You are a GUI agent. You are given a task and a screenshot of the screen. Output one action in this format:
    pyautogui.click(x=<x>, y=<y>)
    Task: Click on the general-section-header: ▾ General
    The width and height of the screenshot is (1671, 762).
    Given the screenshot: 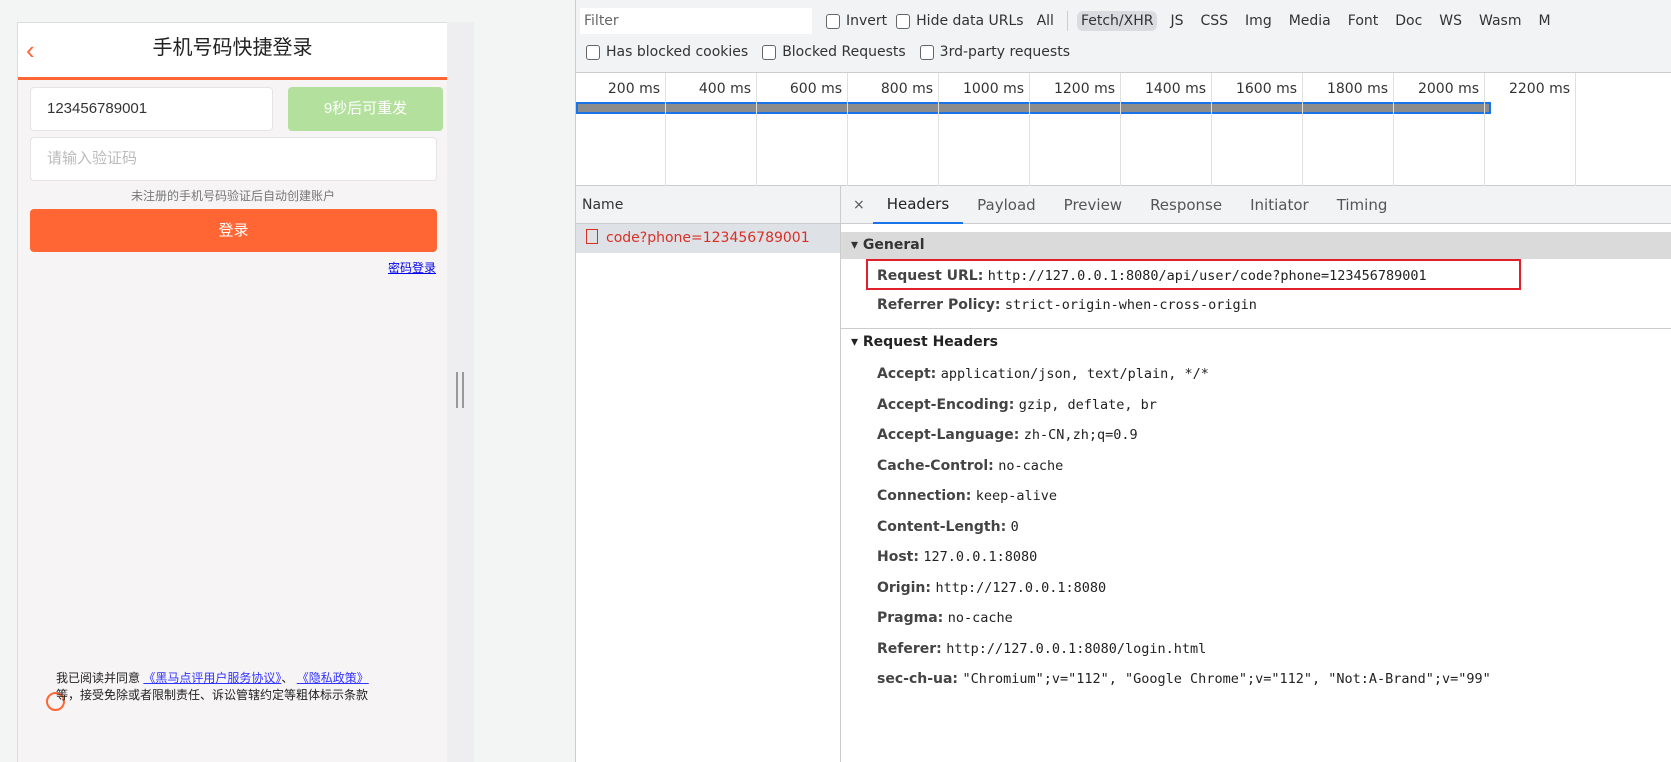 What is the action you would take?
    pyautogui.click(x=1256, y=245)
    